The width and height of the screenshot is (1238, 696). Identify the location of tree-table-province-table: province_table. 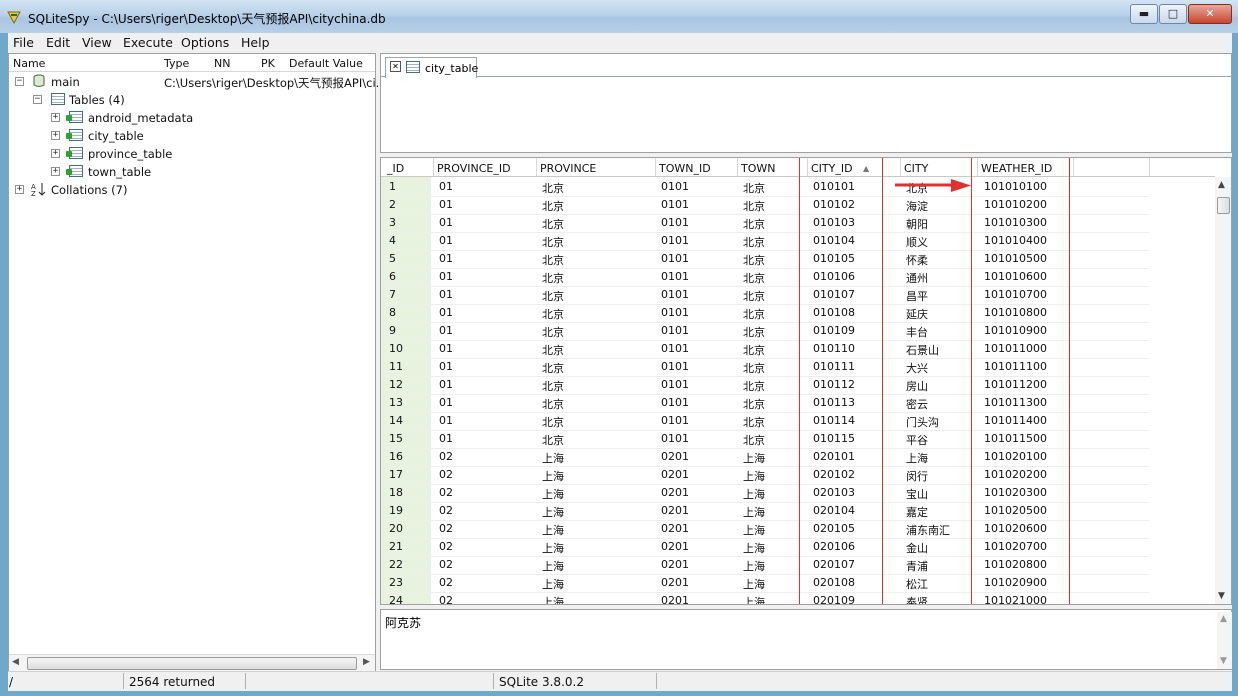
(130, 154).